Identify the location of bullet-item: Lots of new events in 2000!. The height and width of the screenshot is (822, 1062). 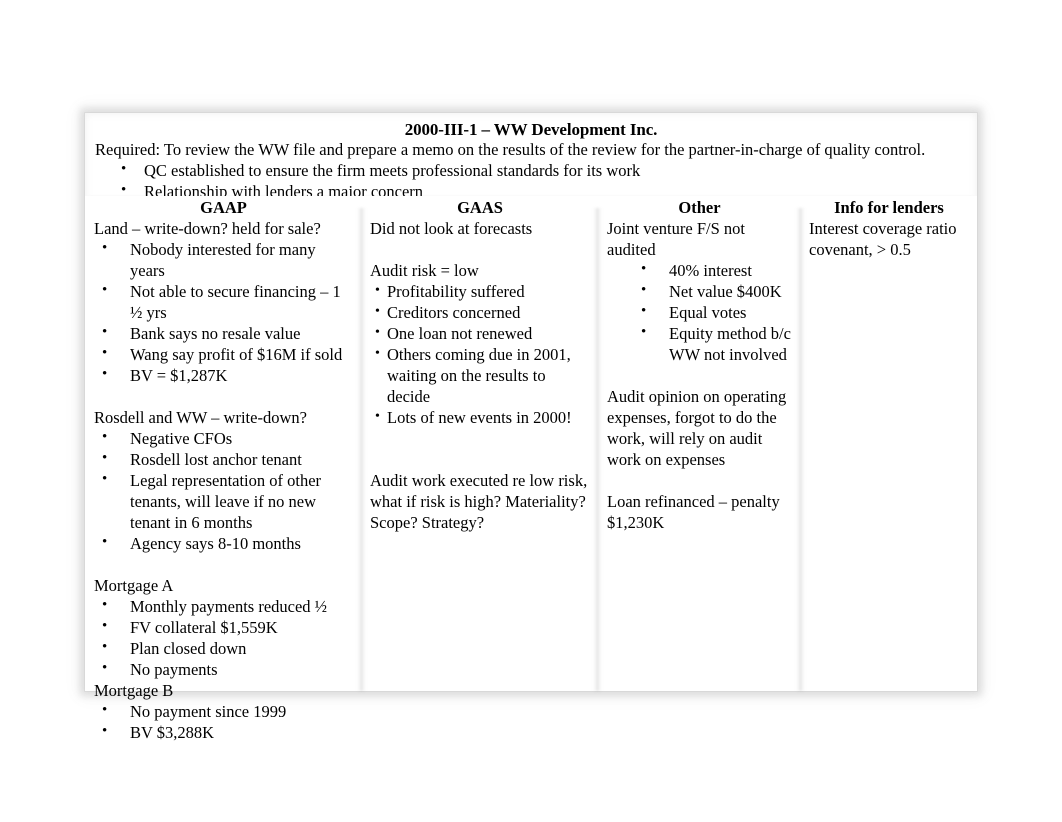
(481, 417).